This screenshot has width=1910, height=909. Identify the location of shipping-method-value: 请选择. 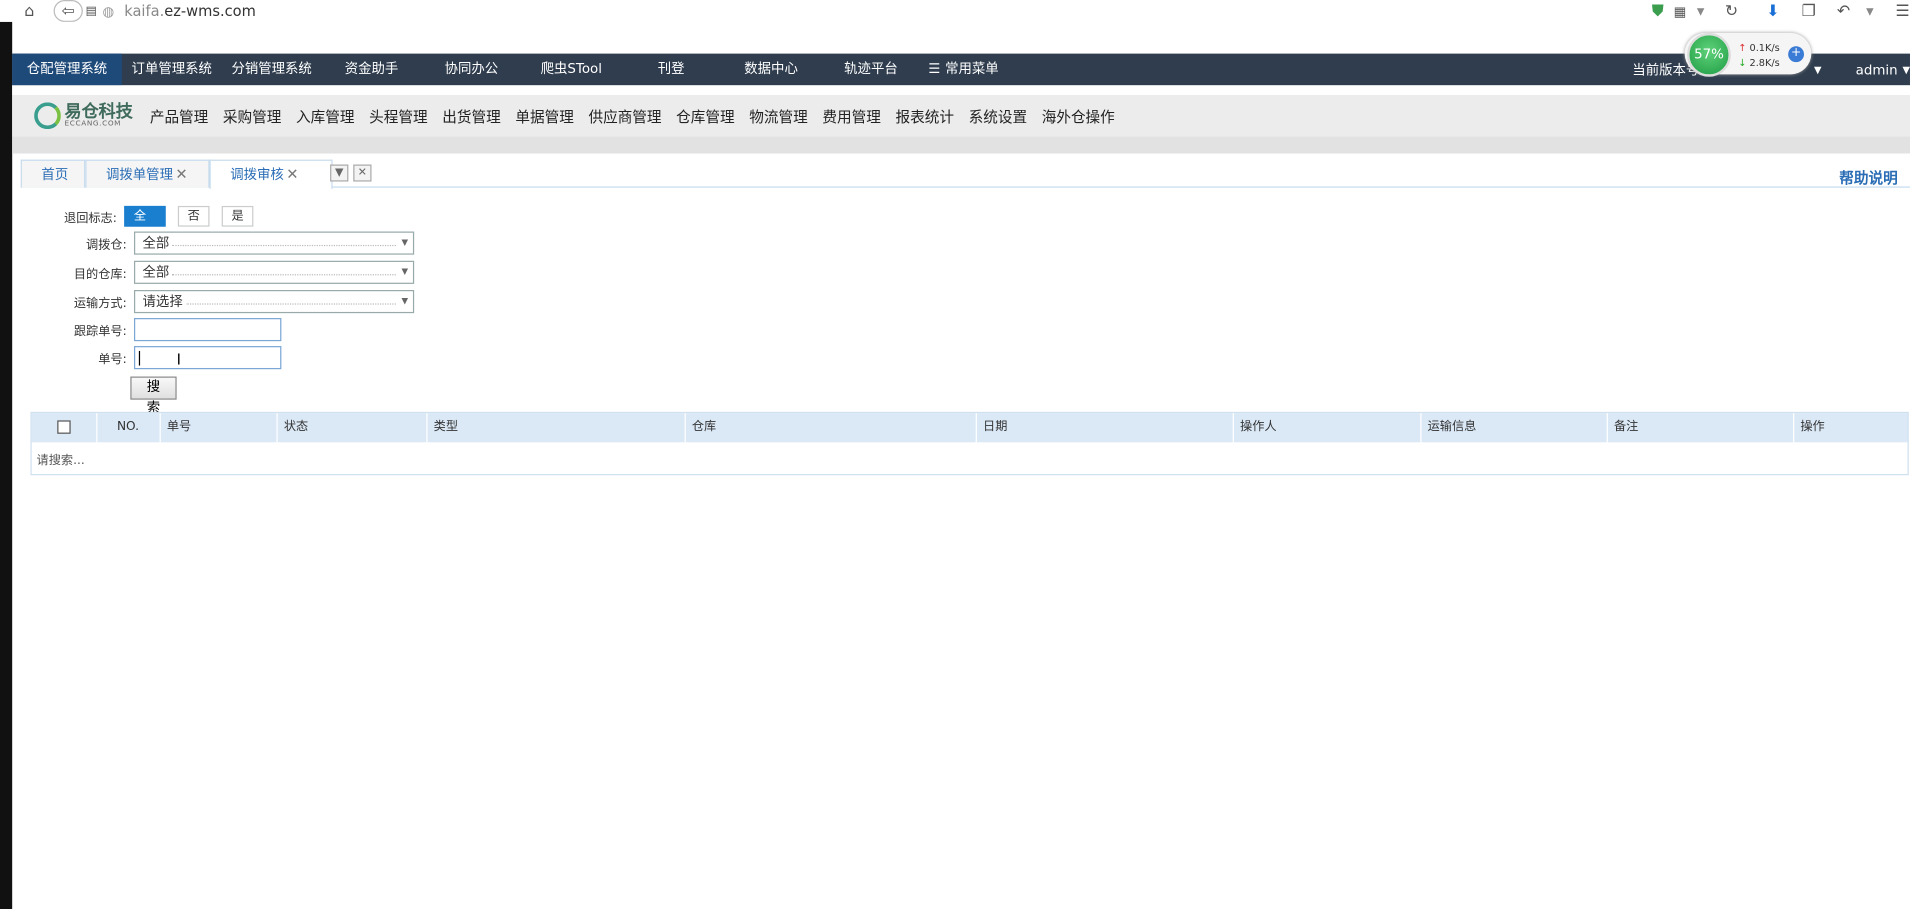
(162, 301).